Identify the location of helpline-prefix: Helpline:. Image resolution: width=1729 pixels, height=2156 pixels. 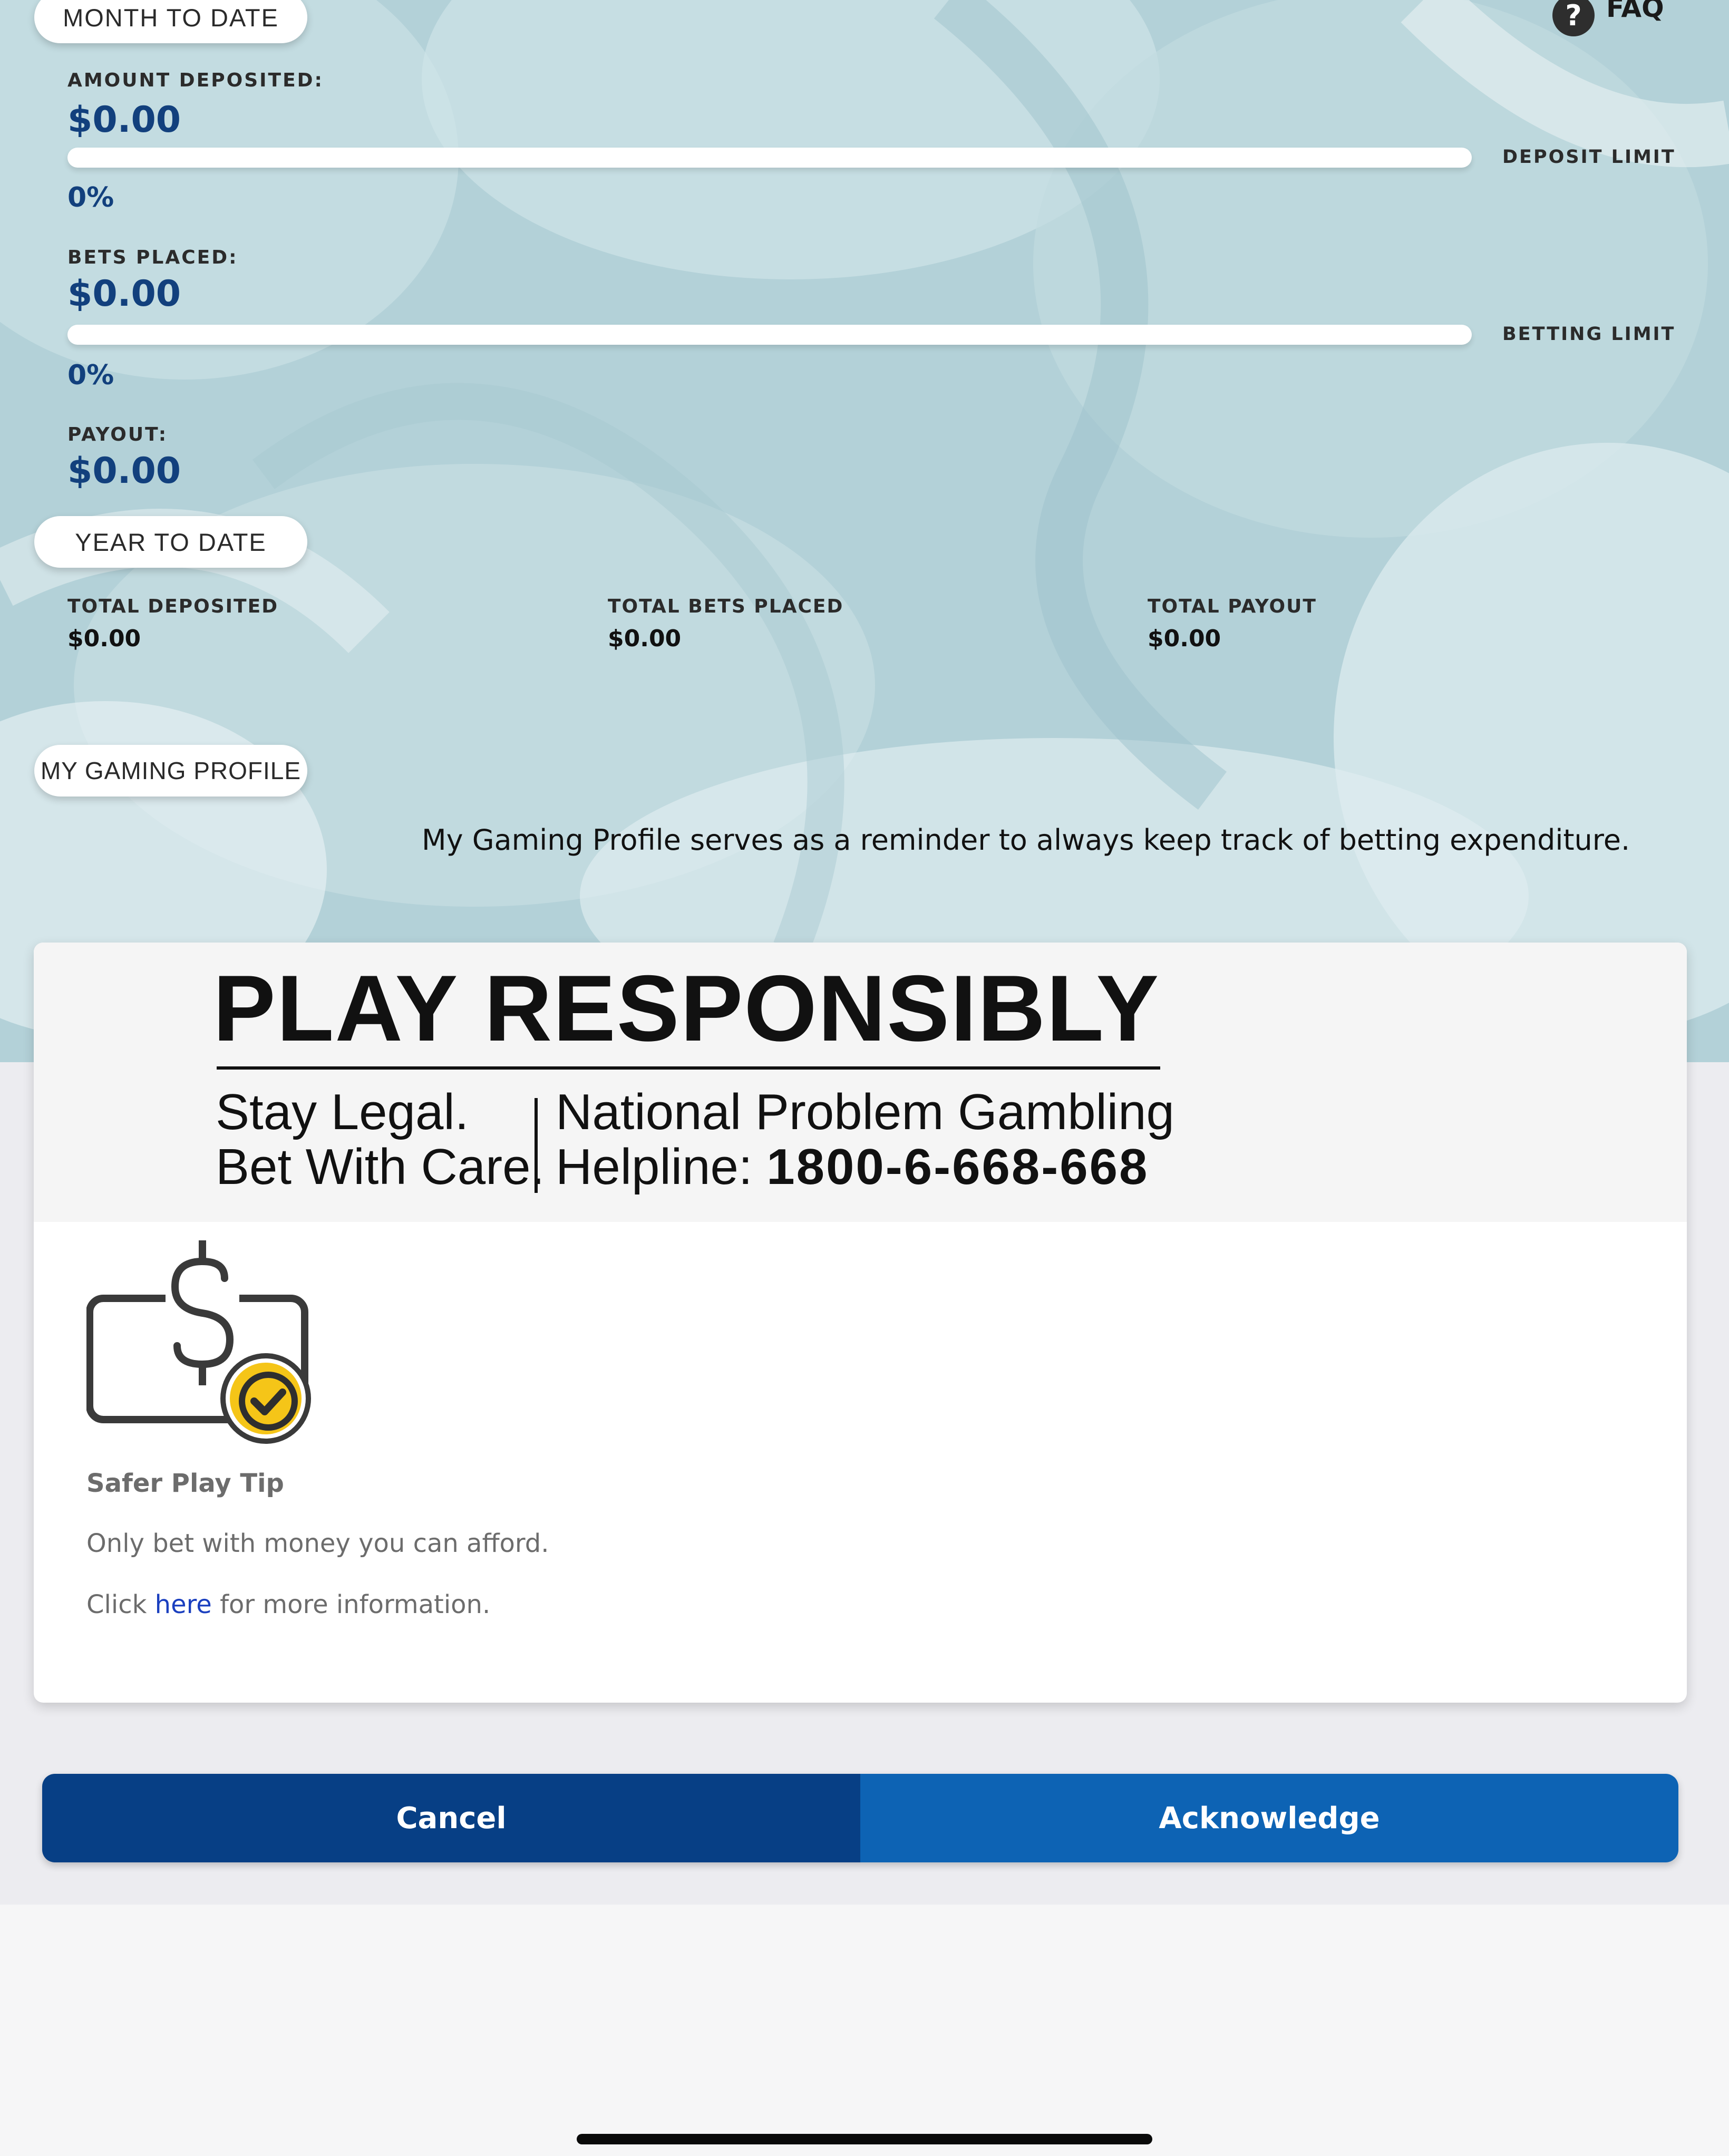
(661, 1167).